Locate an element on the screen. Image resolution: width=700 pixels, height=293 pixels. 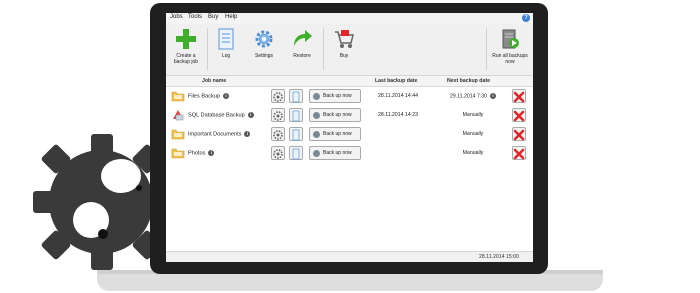
server-run-icon is located at coordinates (510, 39).